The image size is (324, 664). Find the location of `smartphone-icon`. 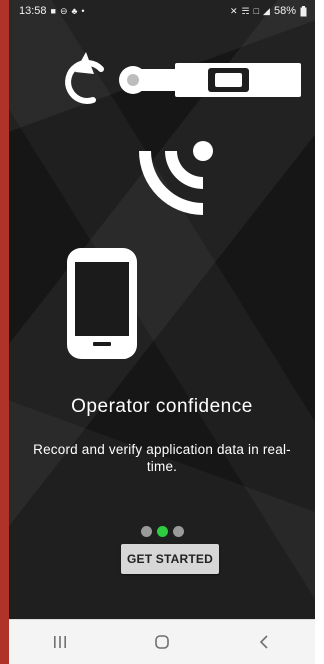

smartphone-icon is located at coordinates (102, 303).